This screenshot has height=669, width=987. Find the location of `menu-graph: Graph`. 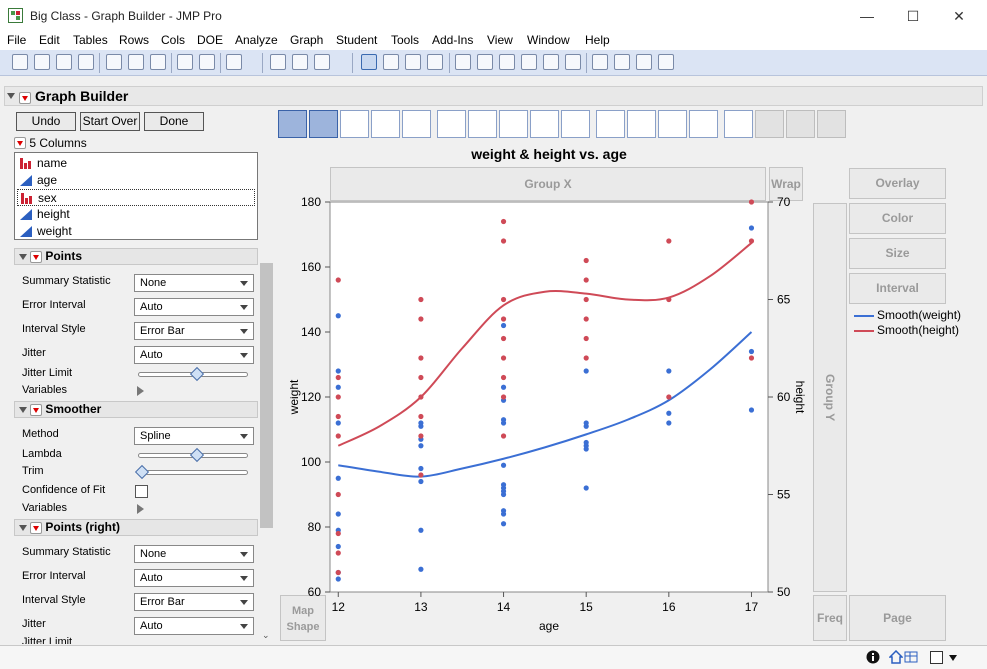

menu-graph: Graph is located at coordinates (306, 40).